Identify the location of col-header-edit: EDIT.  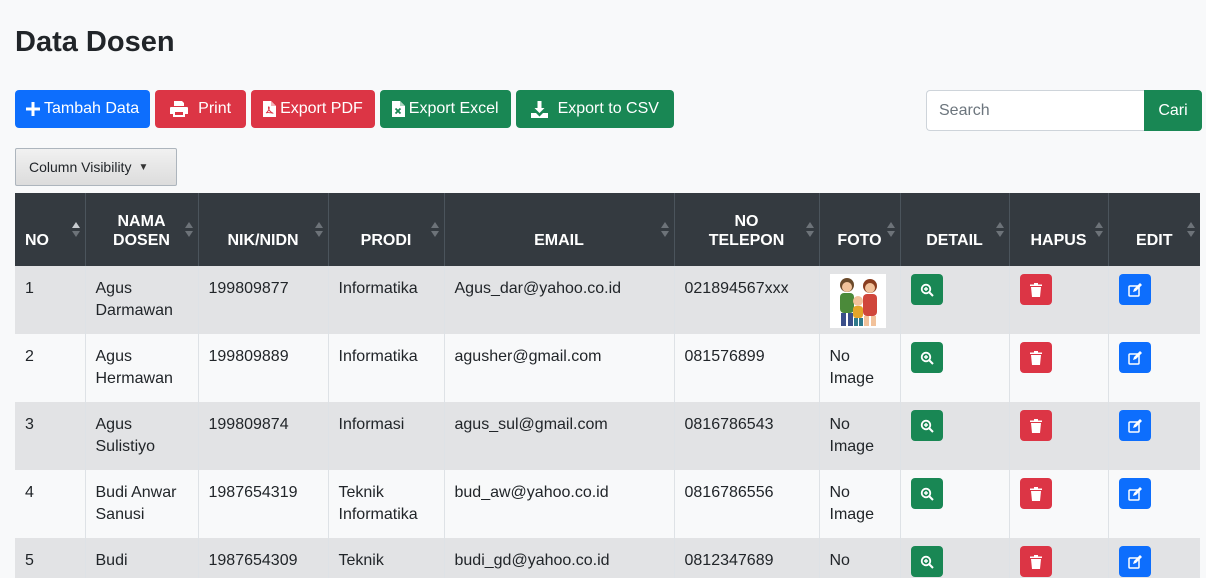
(1153, 229).